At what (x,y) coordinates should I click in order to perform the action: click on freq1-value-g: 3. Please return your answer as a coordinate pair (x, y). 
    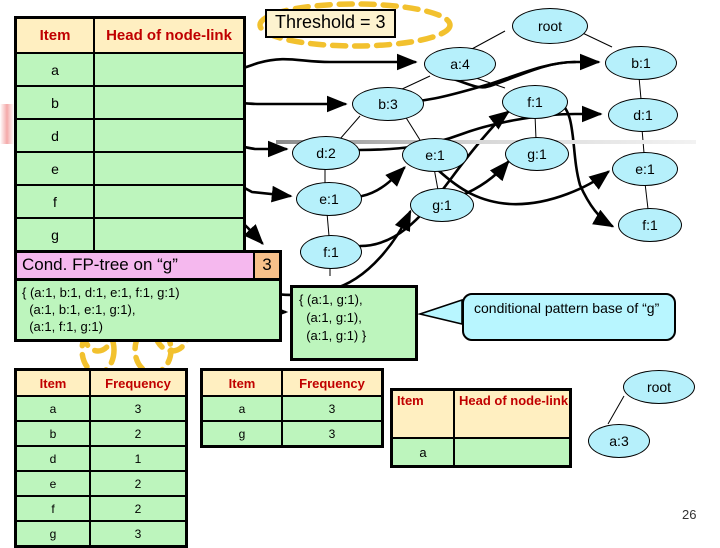
    Looking at the image, I should click on (138, 534).